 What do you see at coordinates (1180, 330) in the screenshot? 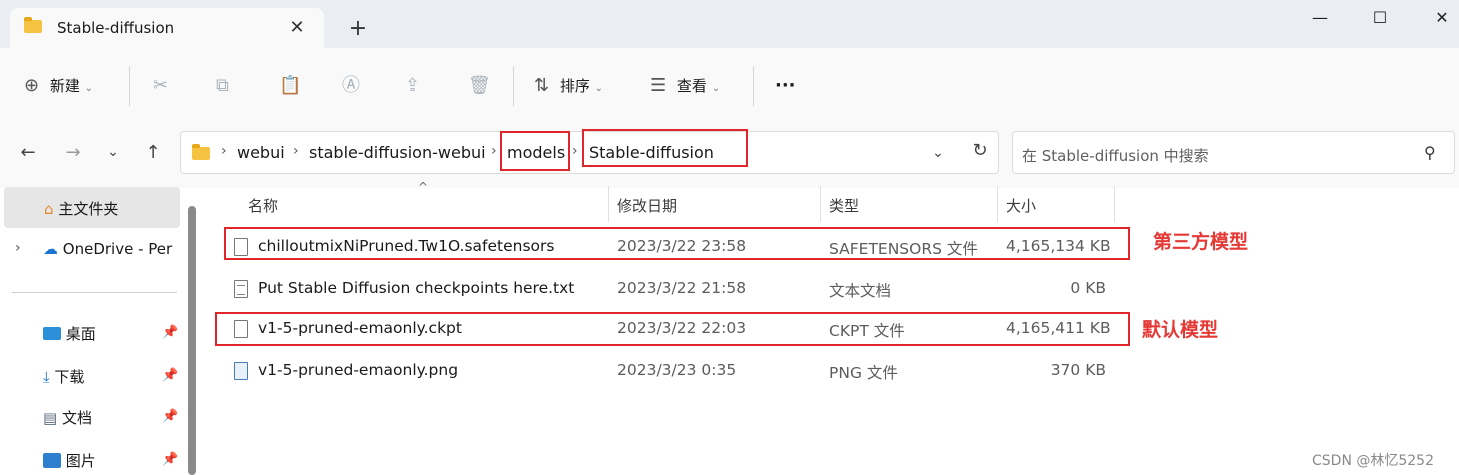
I see `annotation-default: 默认模型` at bounding box center [1180, 330].